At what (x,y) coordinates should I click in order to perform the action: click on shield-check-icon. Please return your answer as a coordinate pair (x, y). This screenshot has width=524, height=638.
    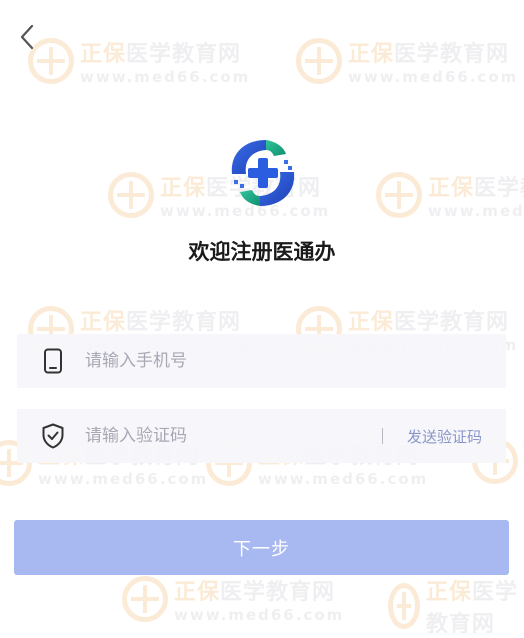
    Looking at the image, I should click on (53, 436).